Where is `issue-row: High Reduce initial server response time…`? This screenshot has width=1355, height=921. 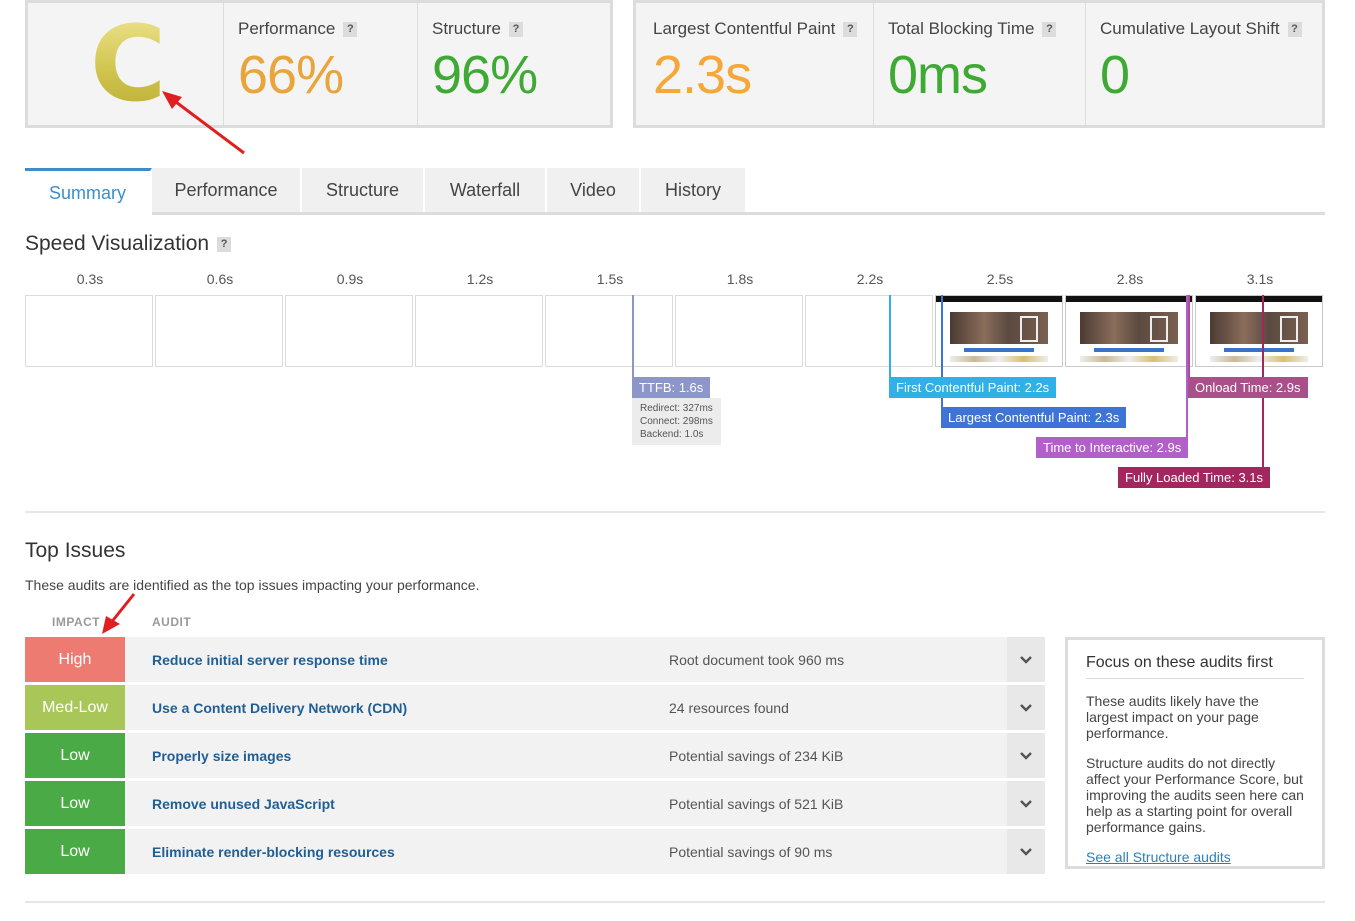 issue-row: High Reduce initial server response time… is located at coordinates (535, 659).